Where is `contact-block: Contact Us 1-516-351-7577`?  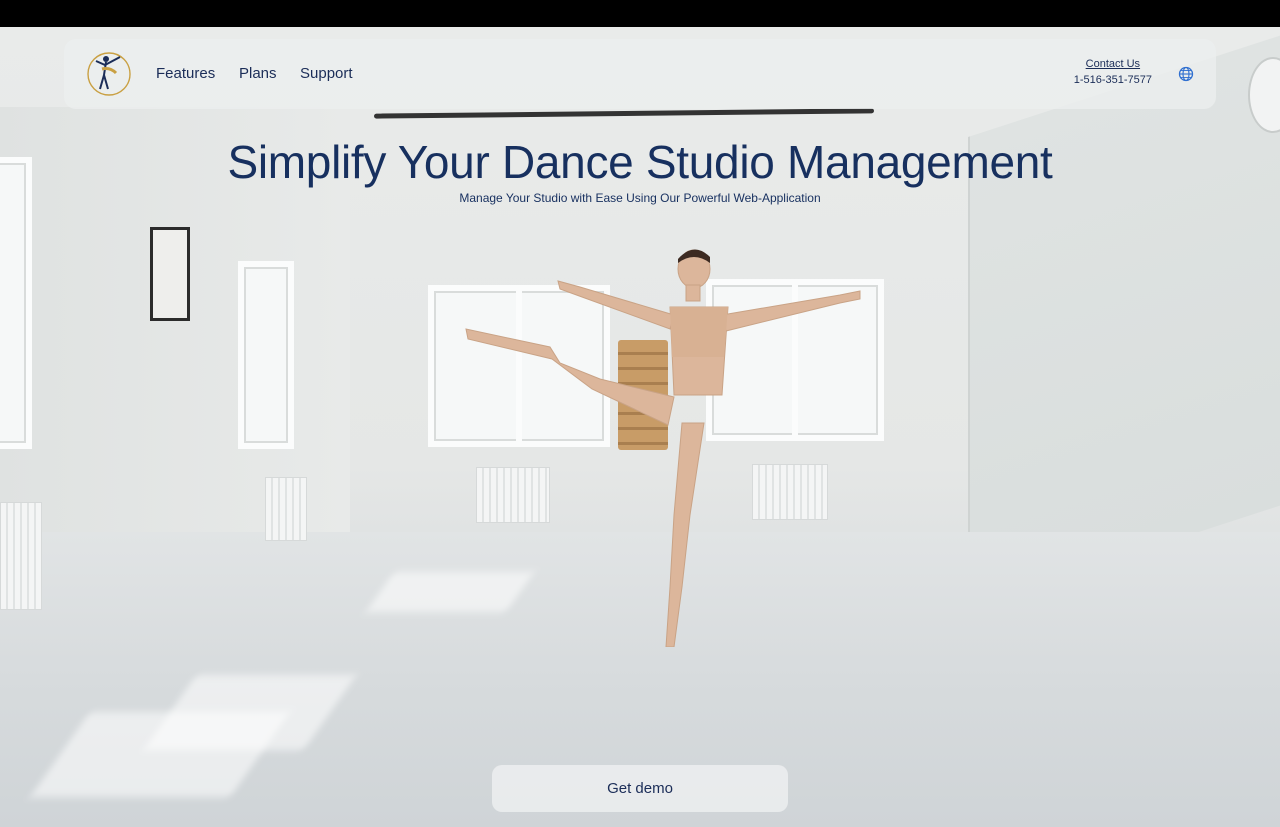 contact-block: Contact Us 1-516-351-7577 is located at coordinates (1113, 72).